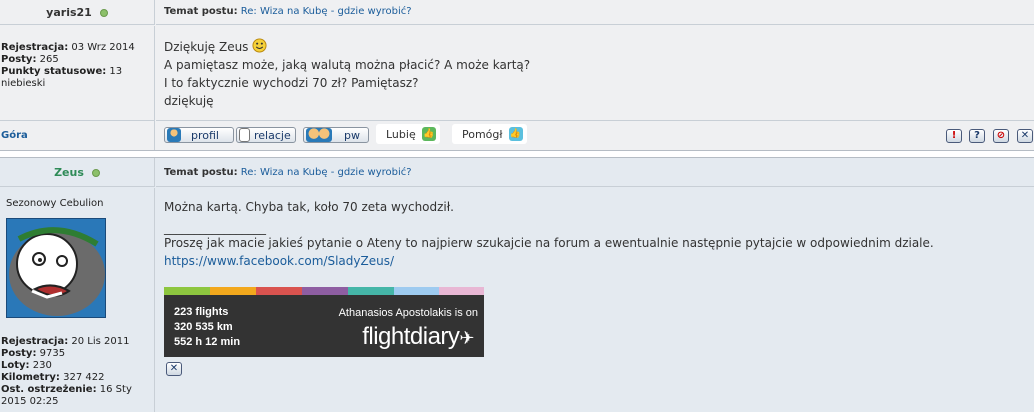 Image resolution: width=1034 pixels, height=412 pixels. What do you see at coordinates (77, 135) in the screenshot?
I see `post-1-footer-left: Góra` at bounding box center [77, 135].